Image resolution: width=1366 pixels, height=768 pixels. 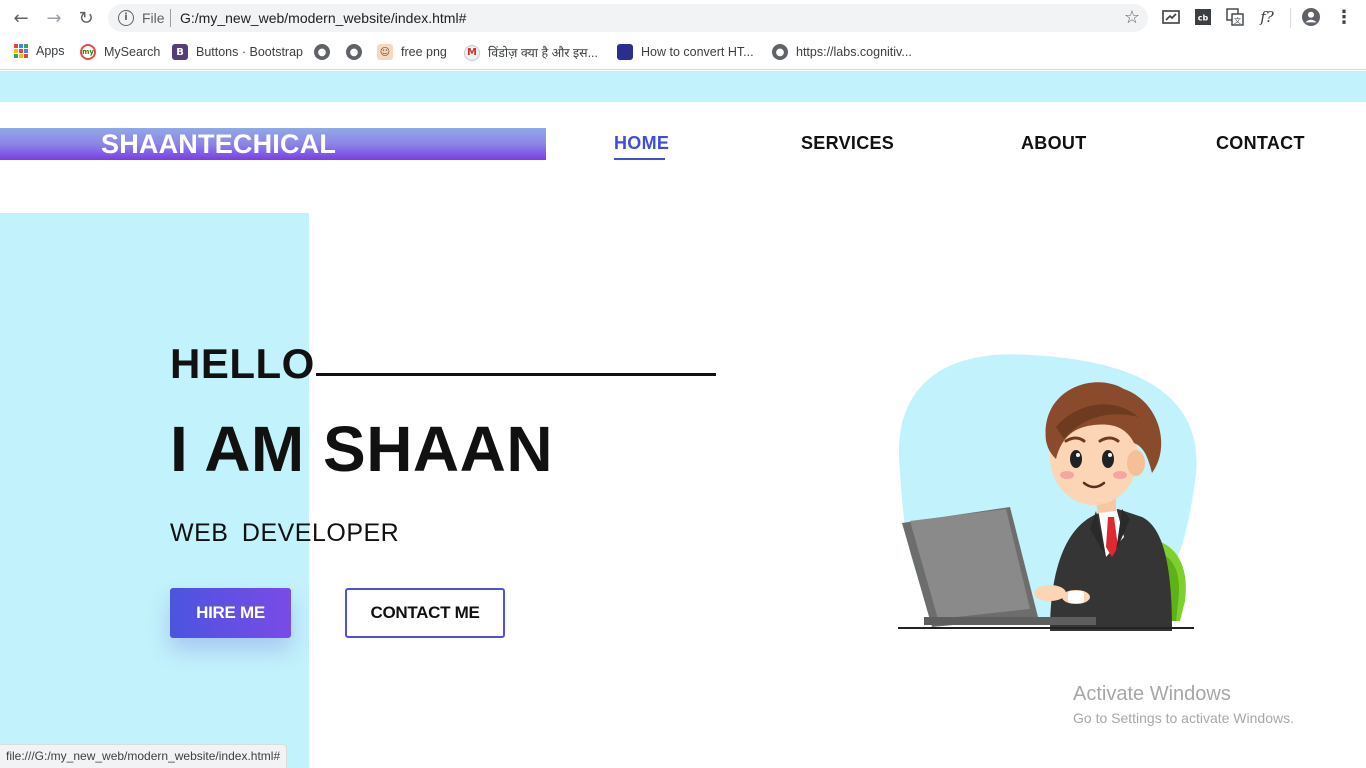 I want to click on hero-role-text: WEB DEVELOPER, so click(x=285, y=533).